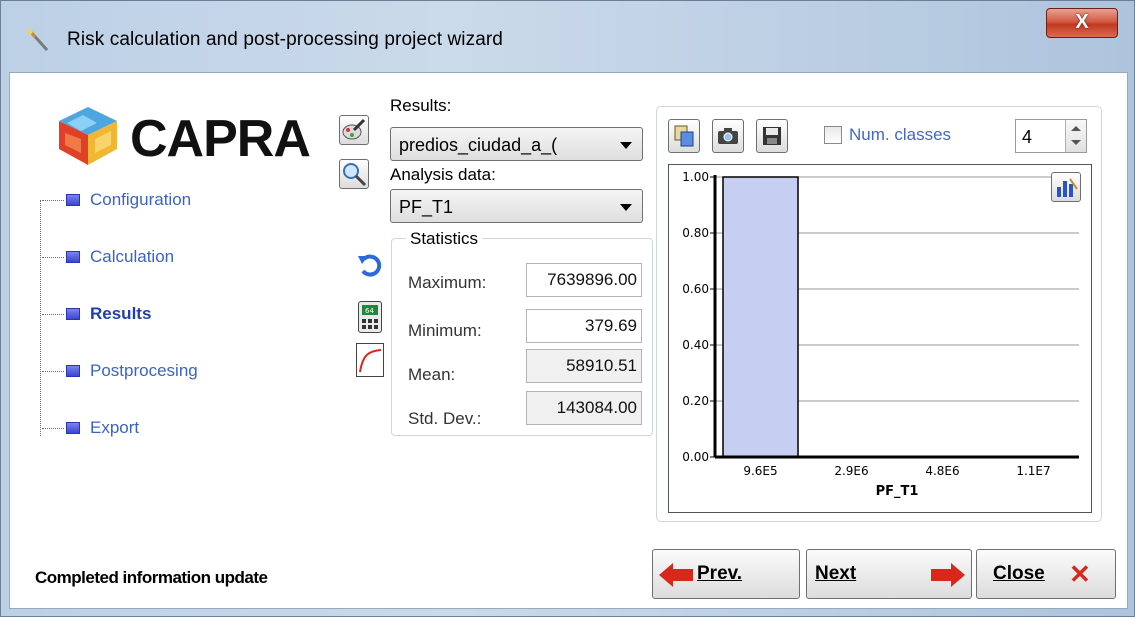 Image resolution: width=1135 pixels, height=617 pixels. What do you see at coordinates (478, 145) in the screenshot?
I see `results-value: predios_ciudad_a_(` at bounding box center [478, 145].